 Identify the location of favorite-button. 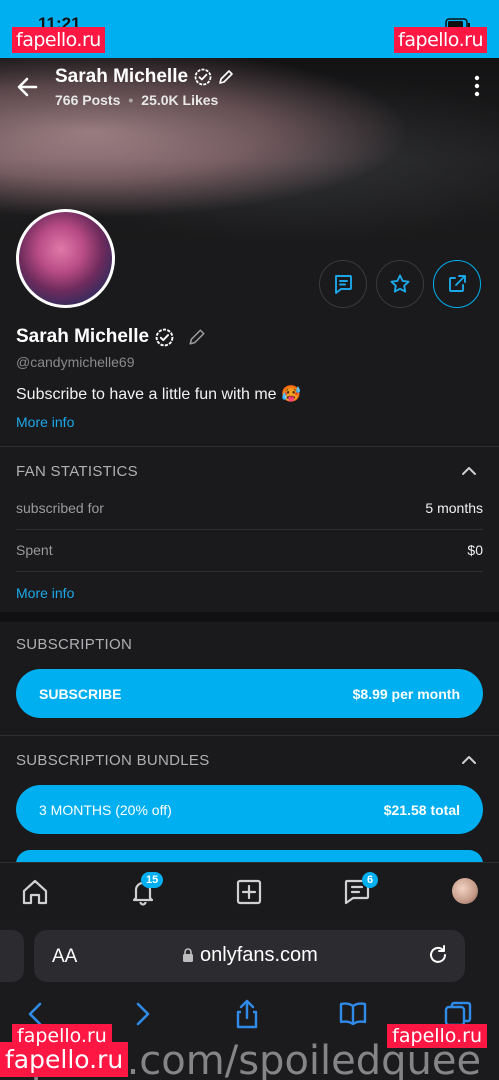
(400, 284).